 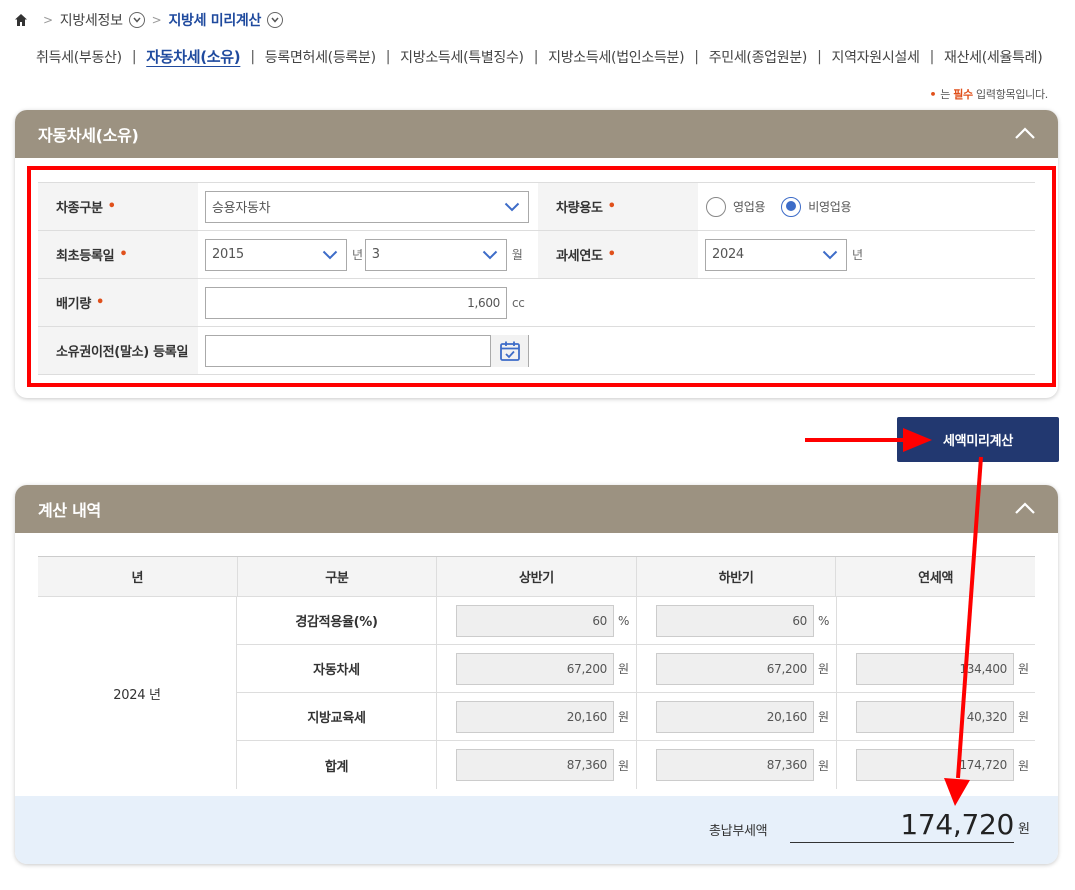 What do you see at coordinates (214, 20) in the screenshot?
I see `breadcrumb-current: 지방세 미리계산` at bounding box center [214, 20].